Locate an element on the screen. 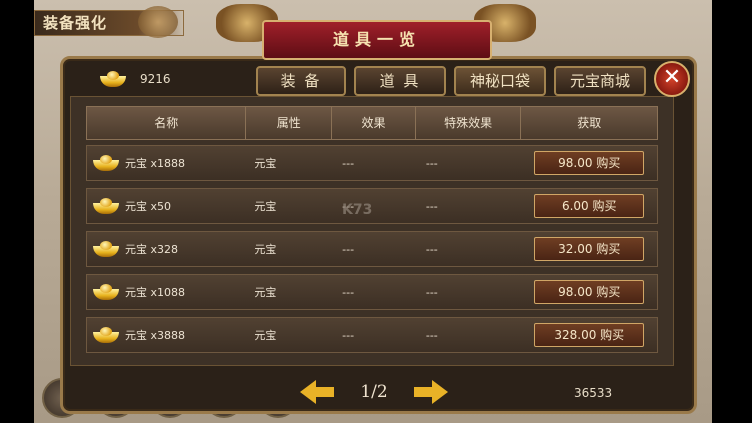 This screenshot has height=423, width=752. buy-button: 32.00 购买 is located at coordinates (589, 249).